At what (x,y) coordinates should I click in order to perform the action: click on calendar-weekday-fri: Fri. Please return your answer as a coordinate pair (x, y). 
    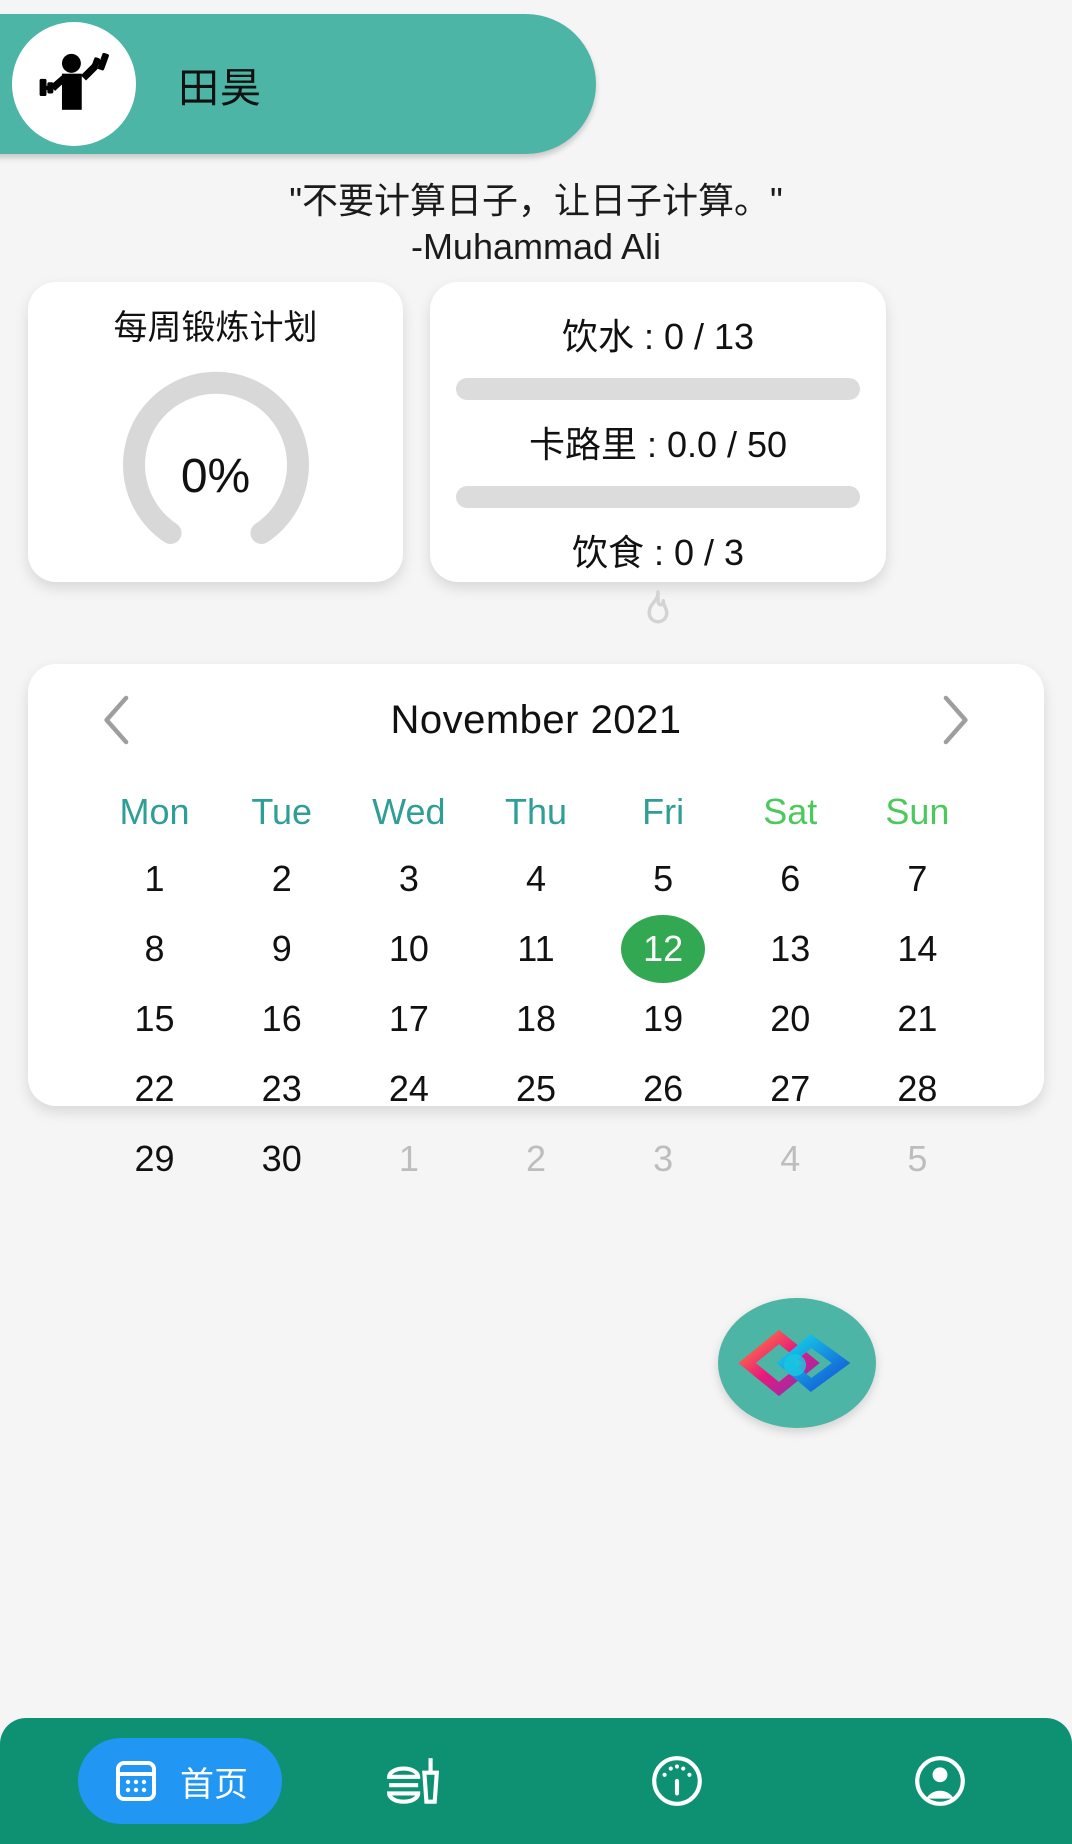
    Looking at the image, I should click on (663, 811).